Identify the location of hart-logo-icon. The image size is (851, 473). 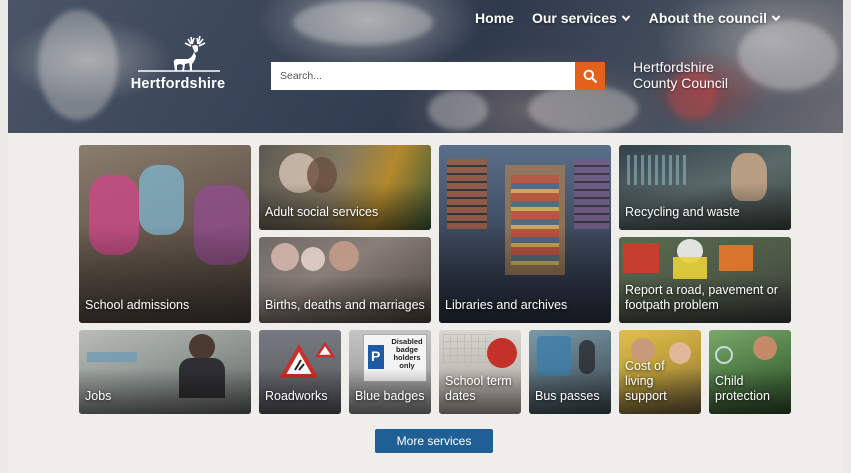
(179, 53).